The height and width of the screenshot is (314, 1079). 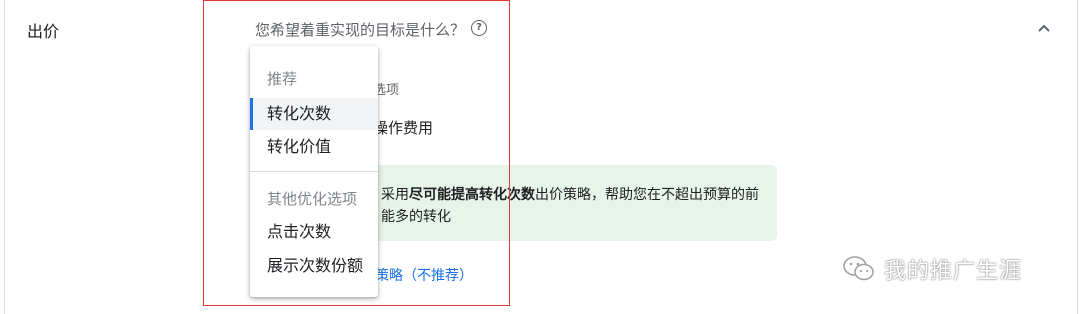 What do you see at coordinates (403, 128) in the screenshot?
I see `option-value: 操作费用` at bounding box center [403, 128].